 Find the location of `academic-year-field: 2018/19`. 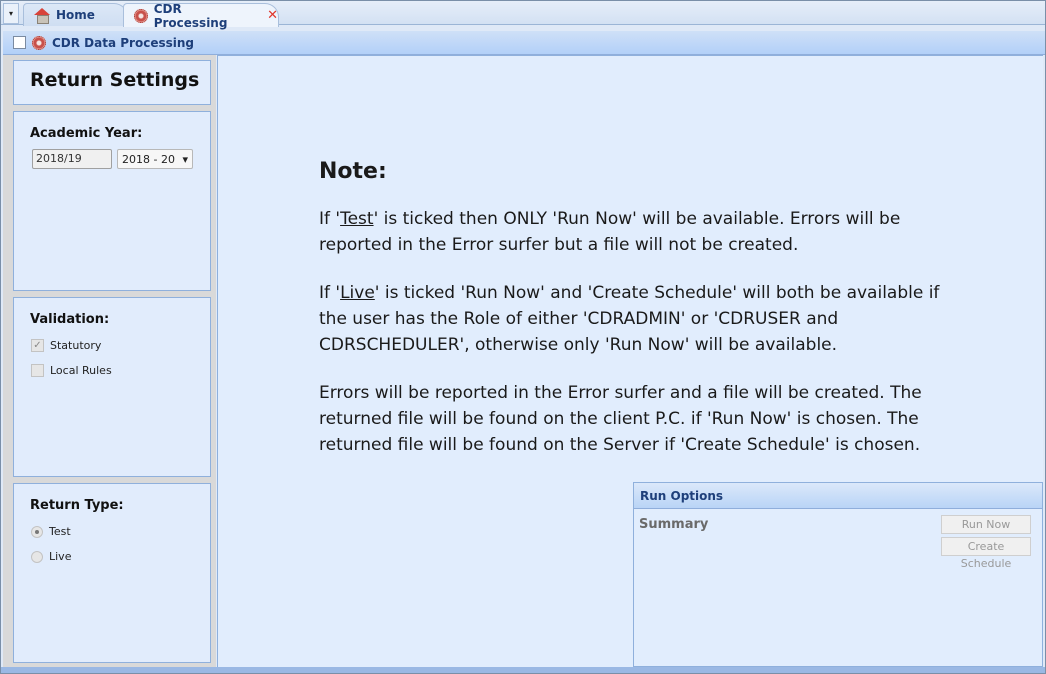

academic-year-field: 2018/19 is located at coordinates (72, 159).